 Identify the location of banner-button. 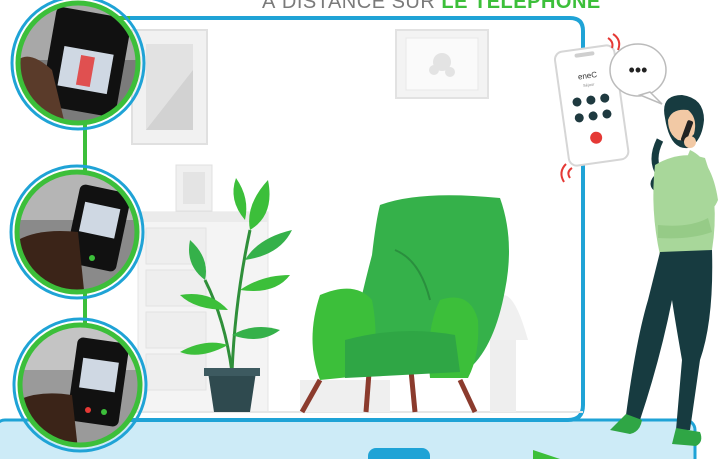
(399, 453).